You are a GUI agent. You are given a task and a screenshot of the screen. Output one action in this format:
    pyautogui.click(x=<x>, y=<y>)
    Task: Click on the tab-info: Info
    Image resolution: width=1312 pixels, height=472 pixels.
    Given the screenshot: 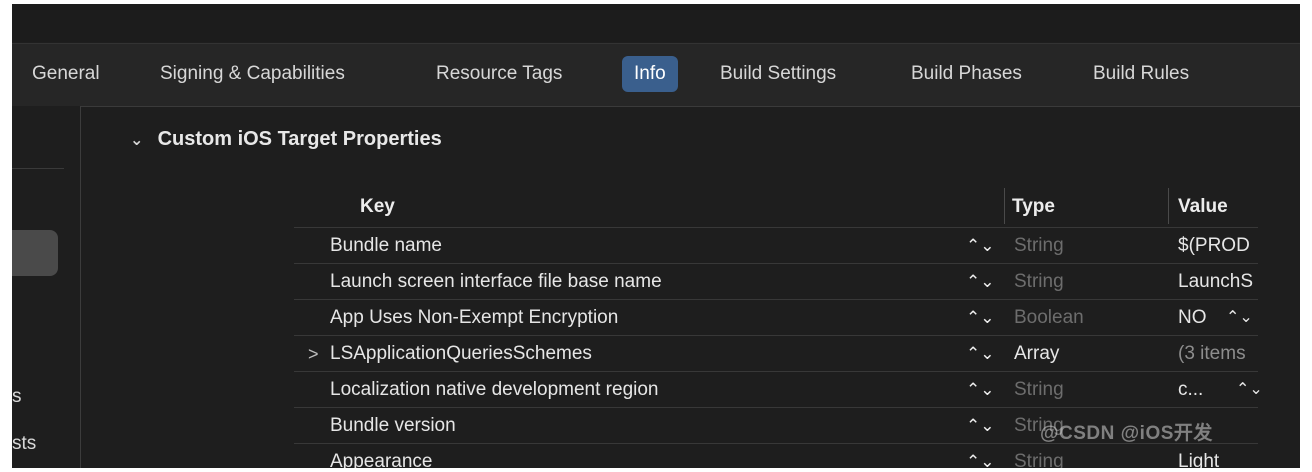 What is the action you would take?
    pyautogui.click(x=650, y=74)
    